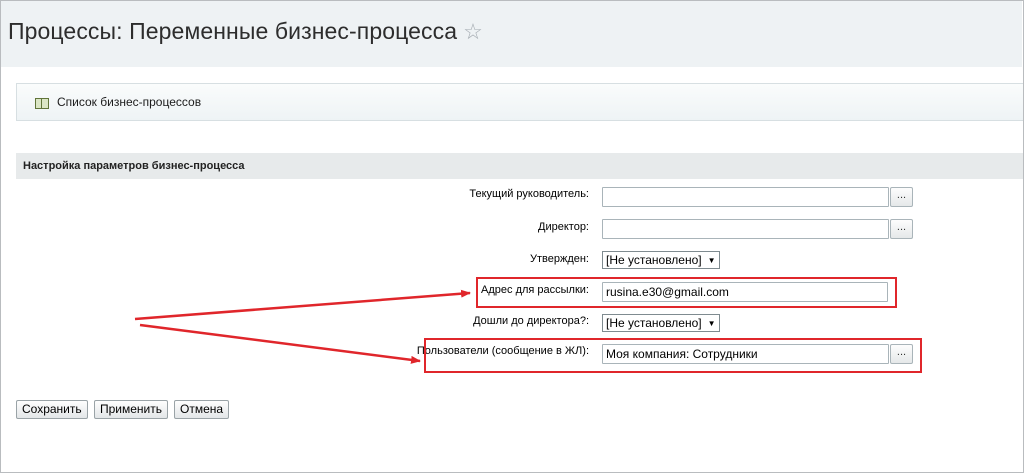 The width and height of the screenshot is (1024, 473). I want to click on reached-director-select: [Не установлено] ▼, so click(661, 323).